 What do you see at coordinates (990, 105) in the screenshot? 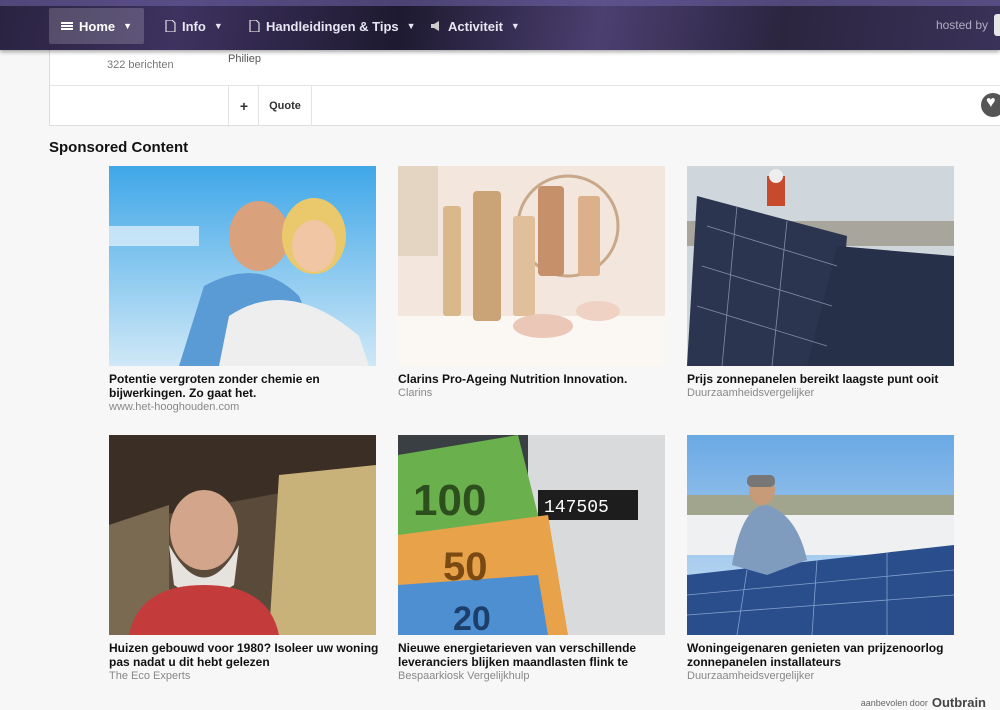
I see `like-heart-icon` at bounding box center [990, 105].